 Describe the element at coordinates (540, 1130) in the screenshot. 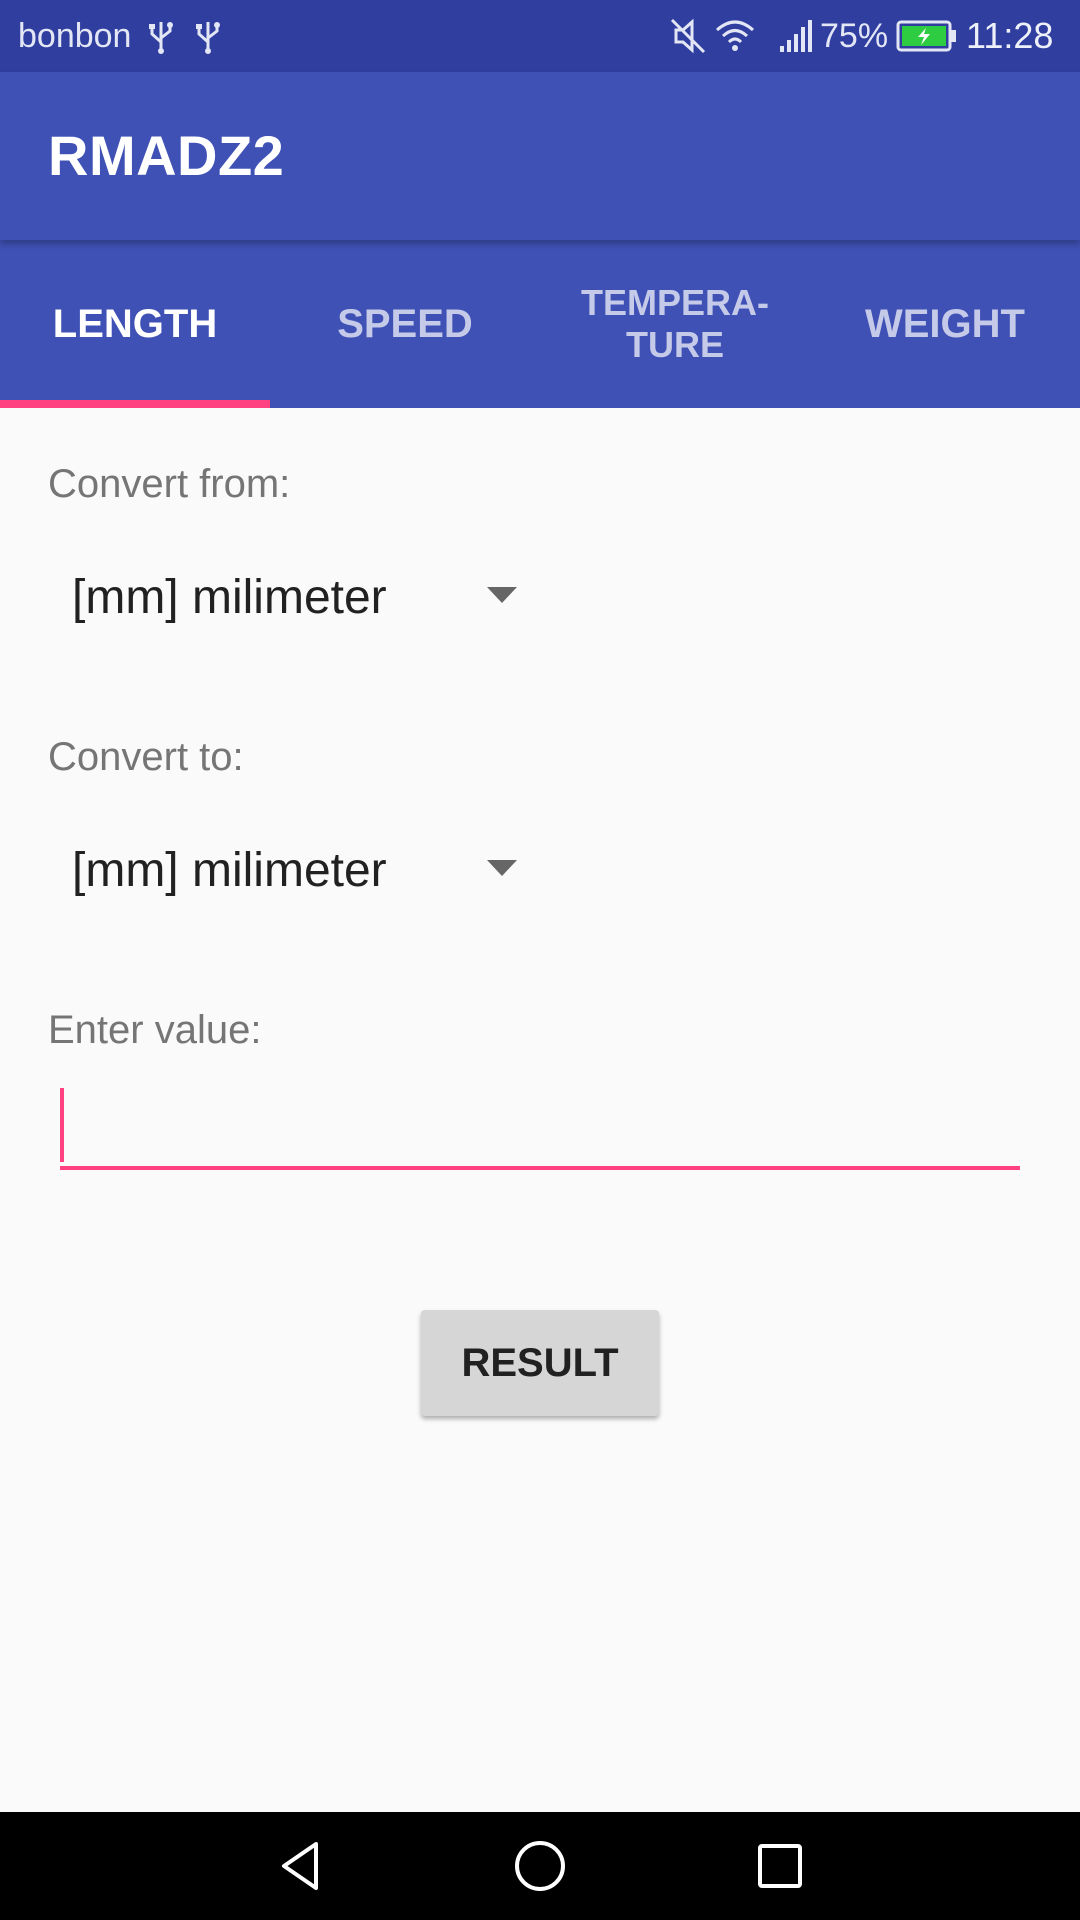

I see `value-input` at that location.